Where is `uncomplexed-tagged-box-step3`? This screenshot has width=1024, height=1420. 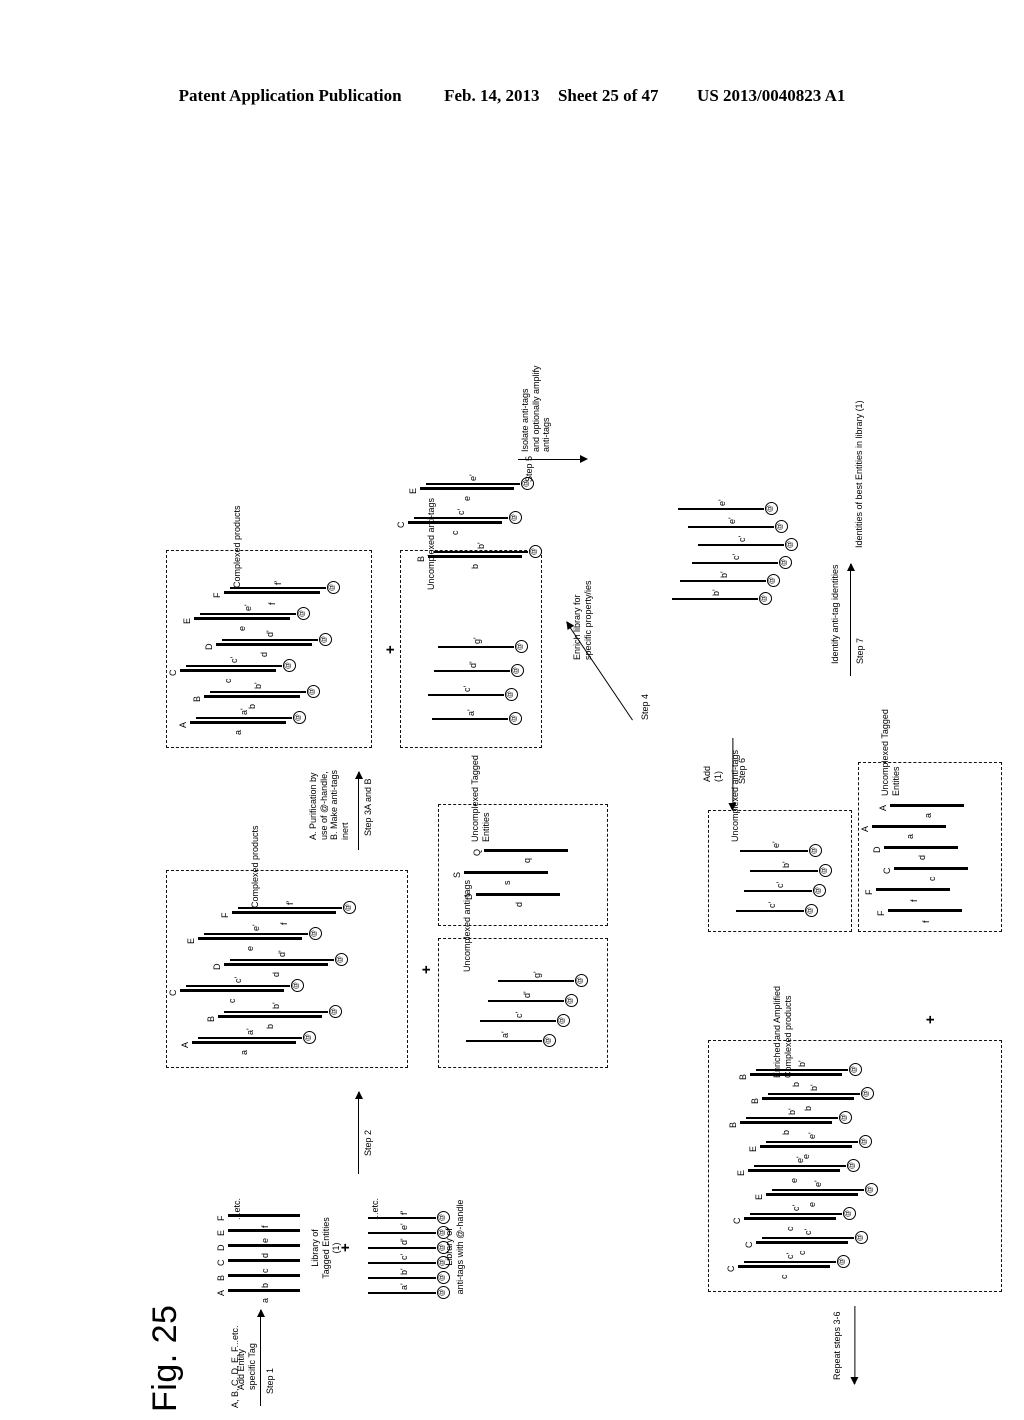
uncomplexed-tagged-box-step3 is located at coordinates (523, 865).